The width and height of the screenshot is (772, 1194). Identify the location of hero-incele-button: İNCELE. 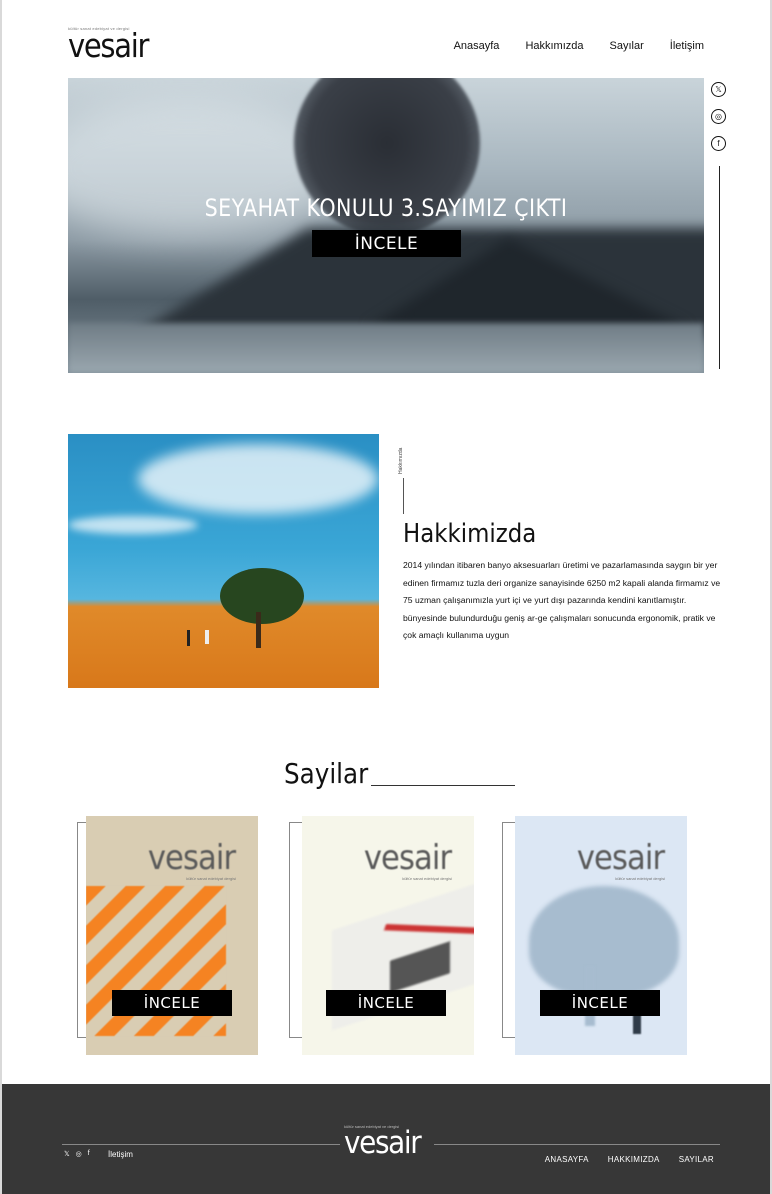
(386, 243).